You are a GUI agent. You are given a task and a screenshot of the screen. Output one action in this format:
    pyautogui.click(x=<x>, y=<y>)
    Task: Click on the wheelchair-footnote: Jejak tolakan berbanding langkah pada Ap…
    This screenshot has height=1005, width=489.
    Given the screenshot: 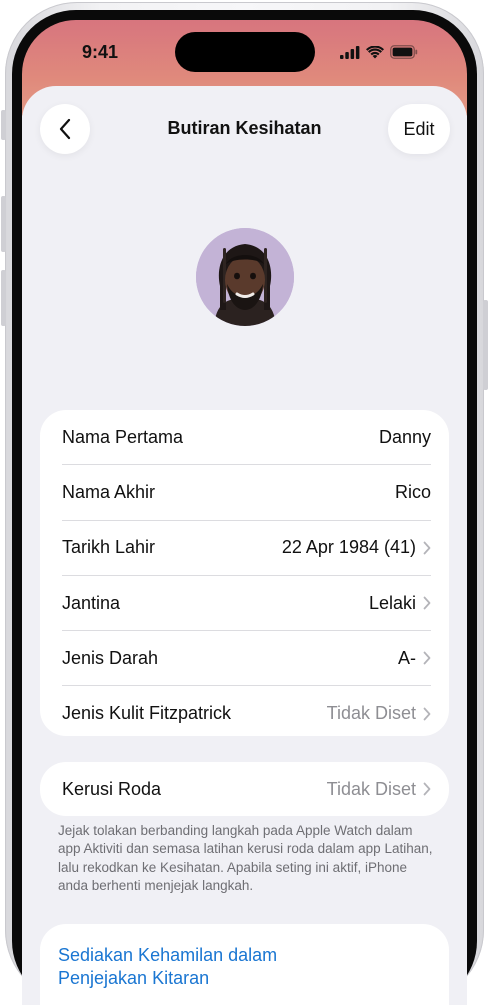 What is the action you would take?
    pyautogui.click(x=245, y=858)
    